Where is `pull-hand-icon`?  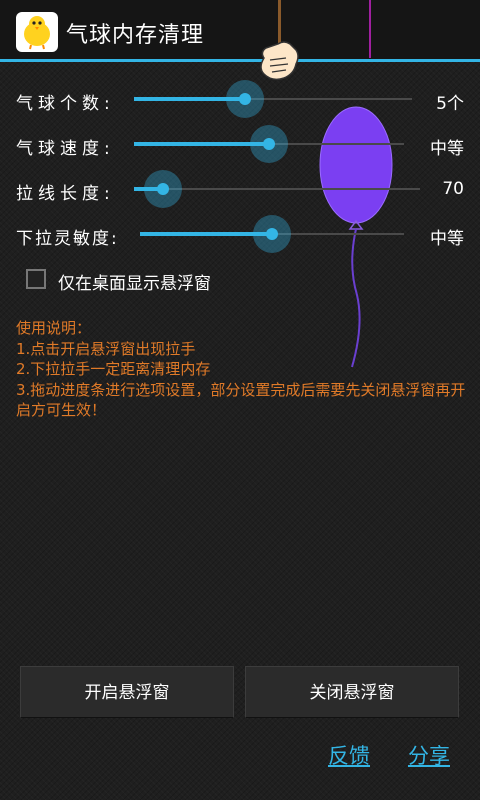 pull-hand-icon is located at coordinates (280, 45).